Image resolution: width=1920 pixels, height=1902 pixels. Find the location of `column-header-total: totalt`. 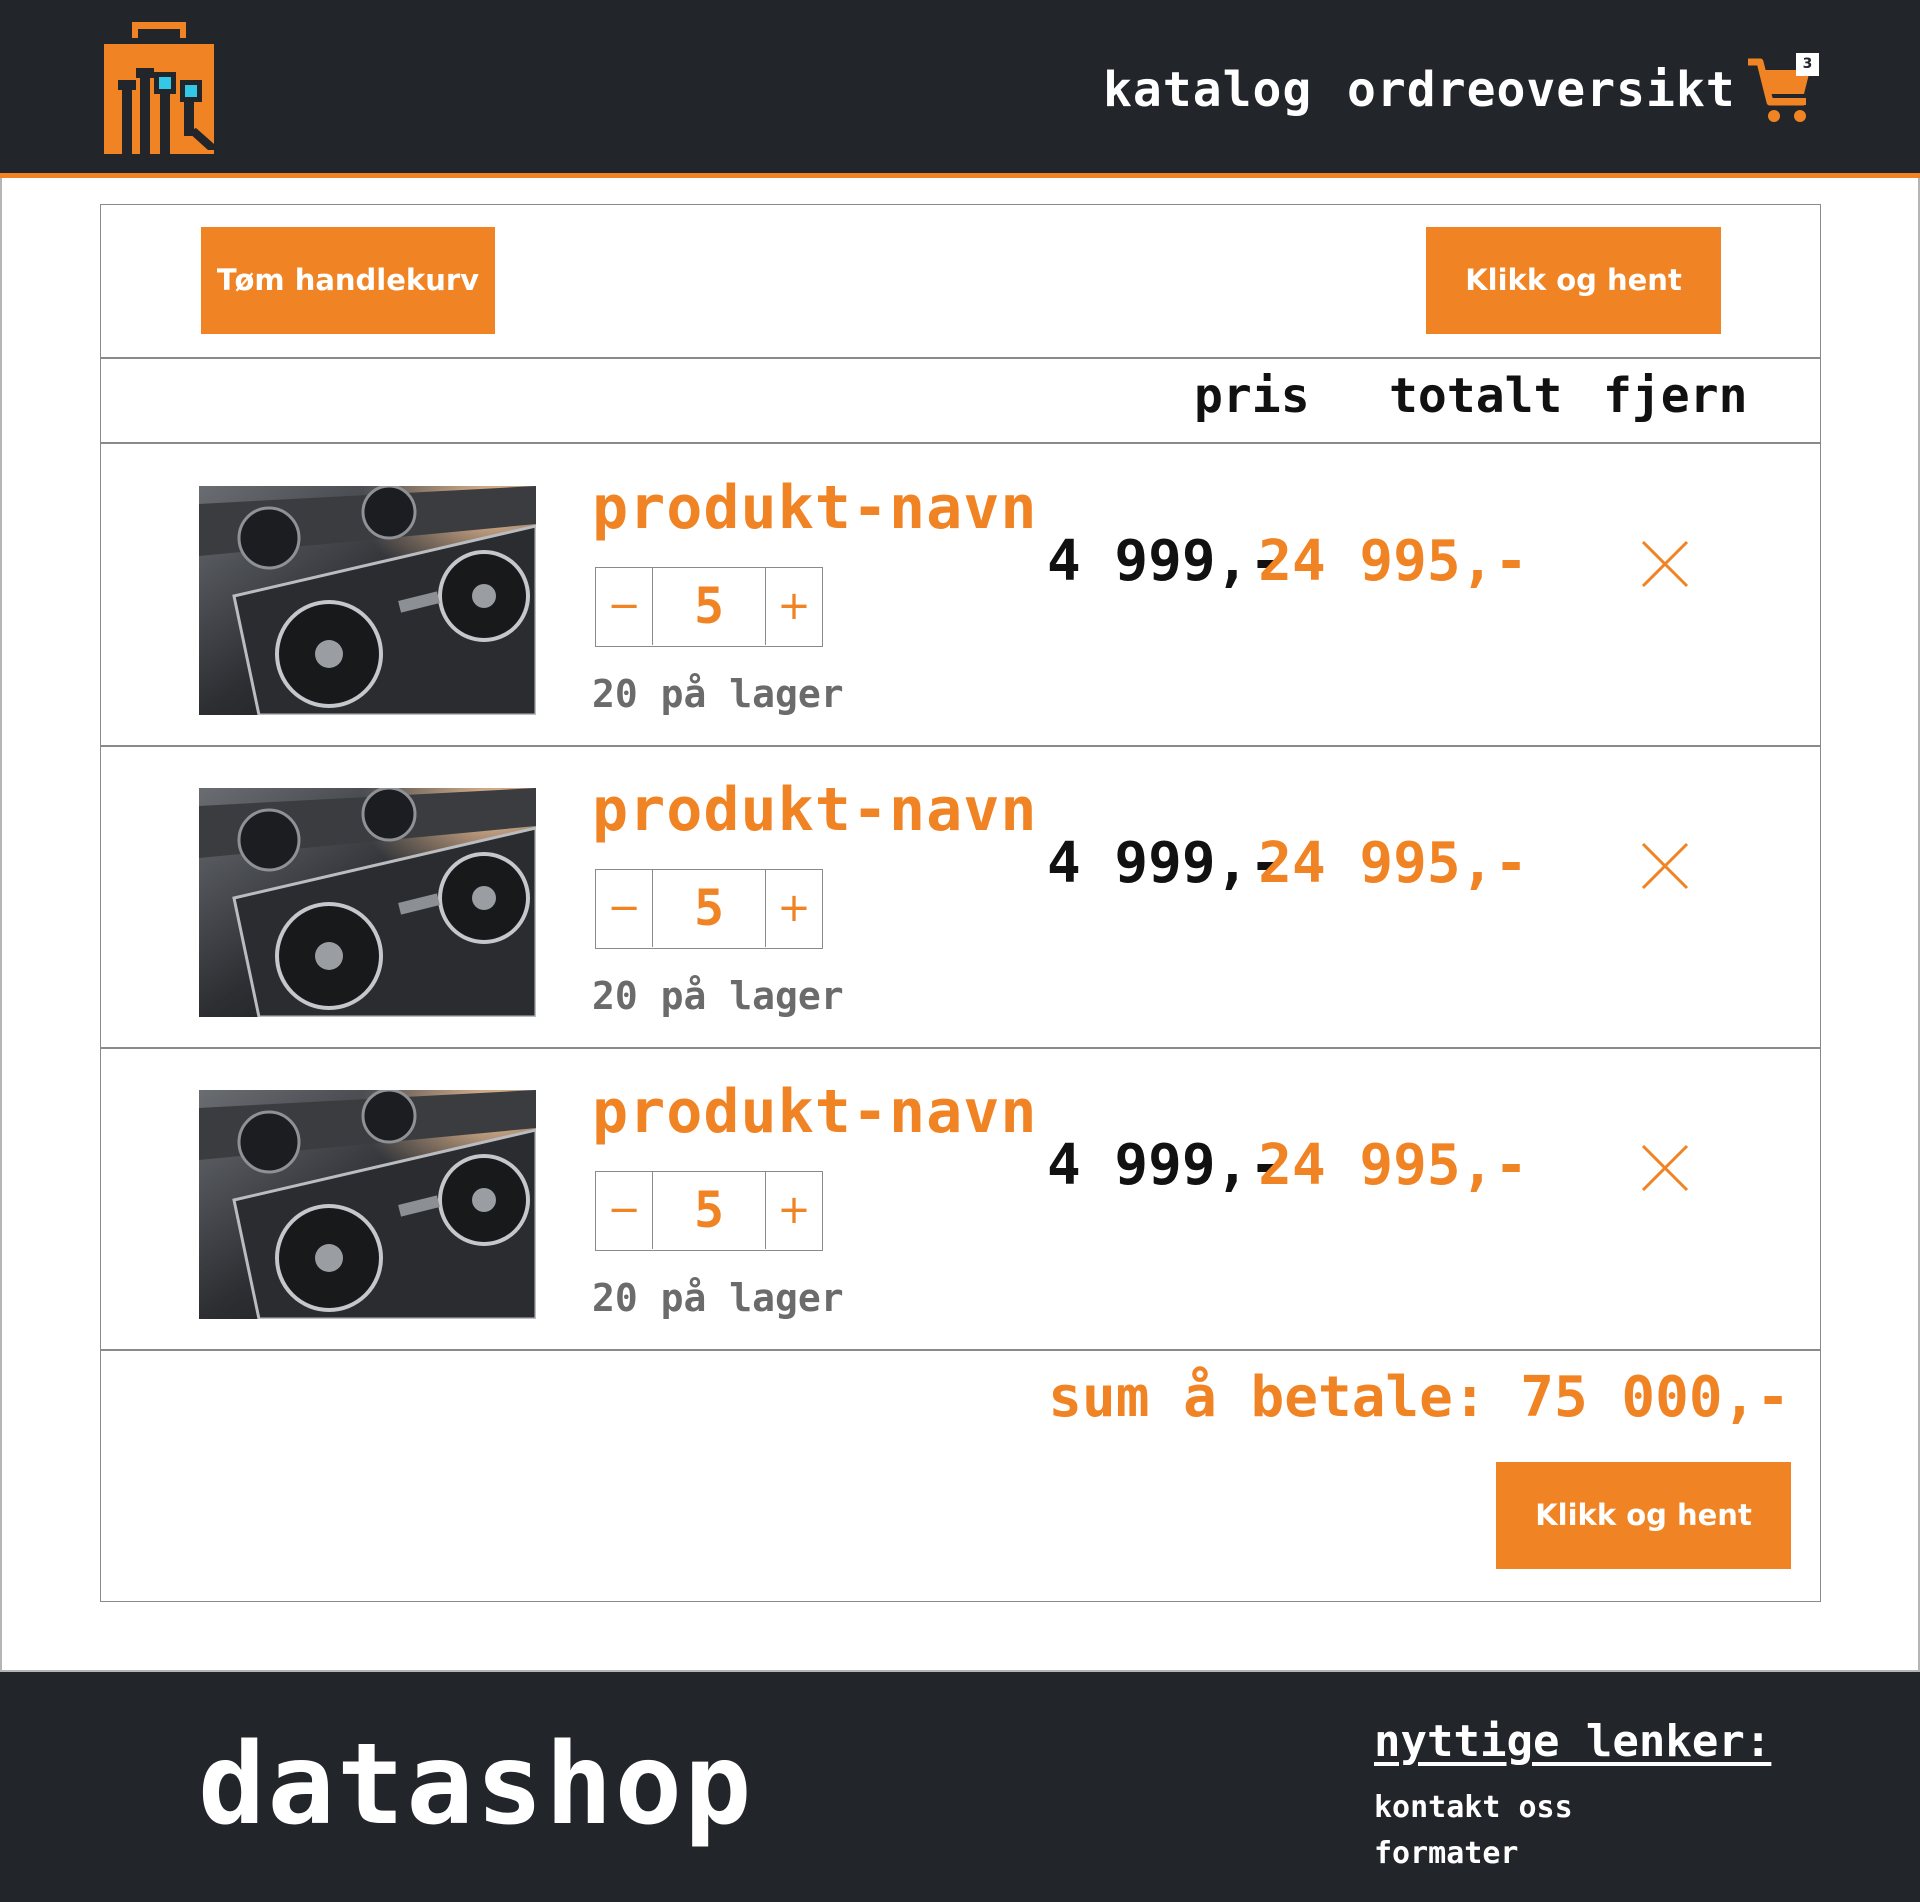

column-header-total: totalt is located at coordinates (1476, 396).